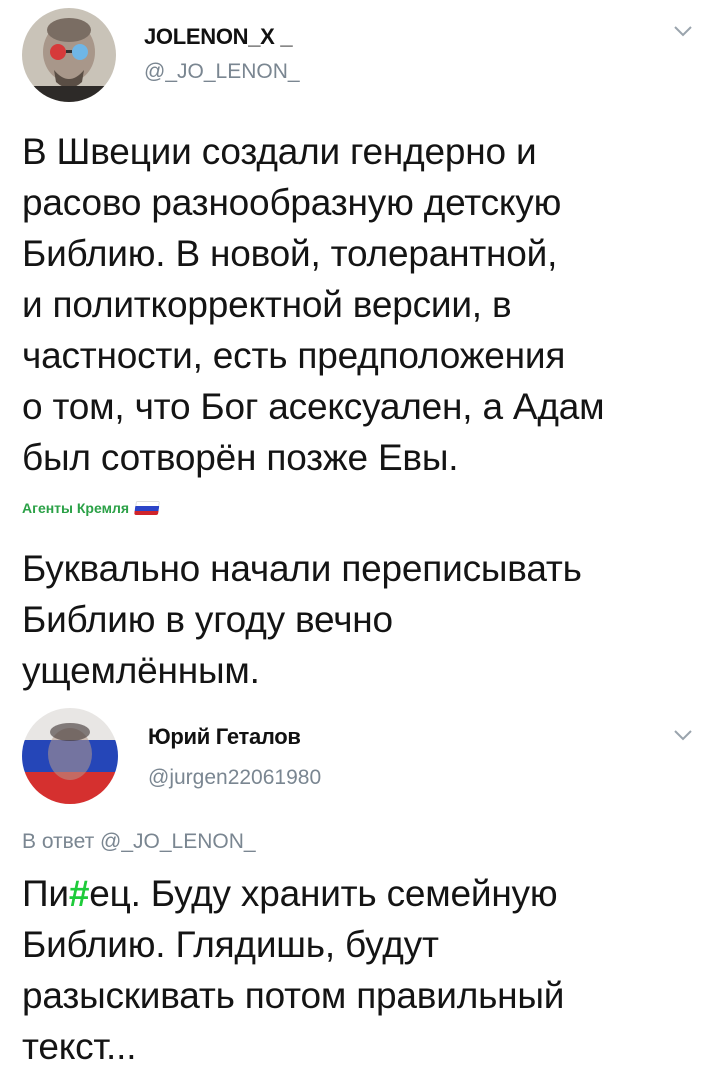  What do you see at coordinates (45, 893) in the screenshot?
I see `text-part-1: Пи` at bounding box center [45, 893].